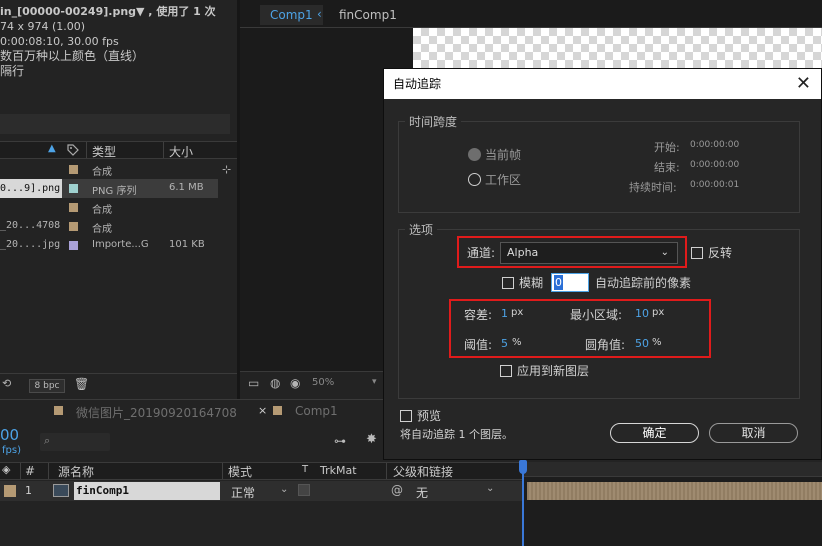  I want to click on item-size: 6.1 MB, so click(186, 187).